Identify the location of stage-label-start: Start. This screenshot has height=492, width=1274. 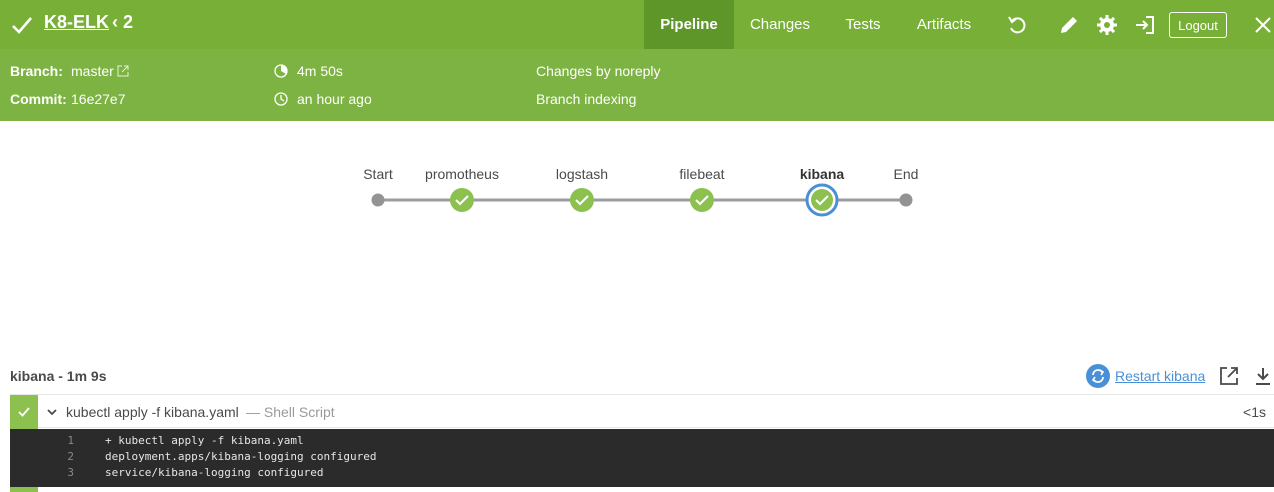
(378, 174).